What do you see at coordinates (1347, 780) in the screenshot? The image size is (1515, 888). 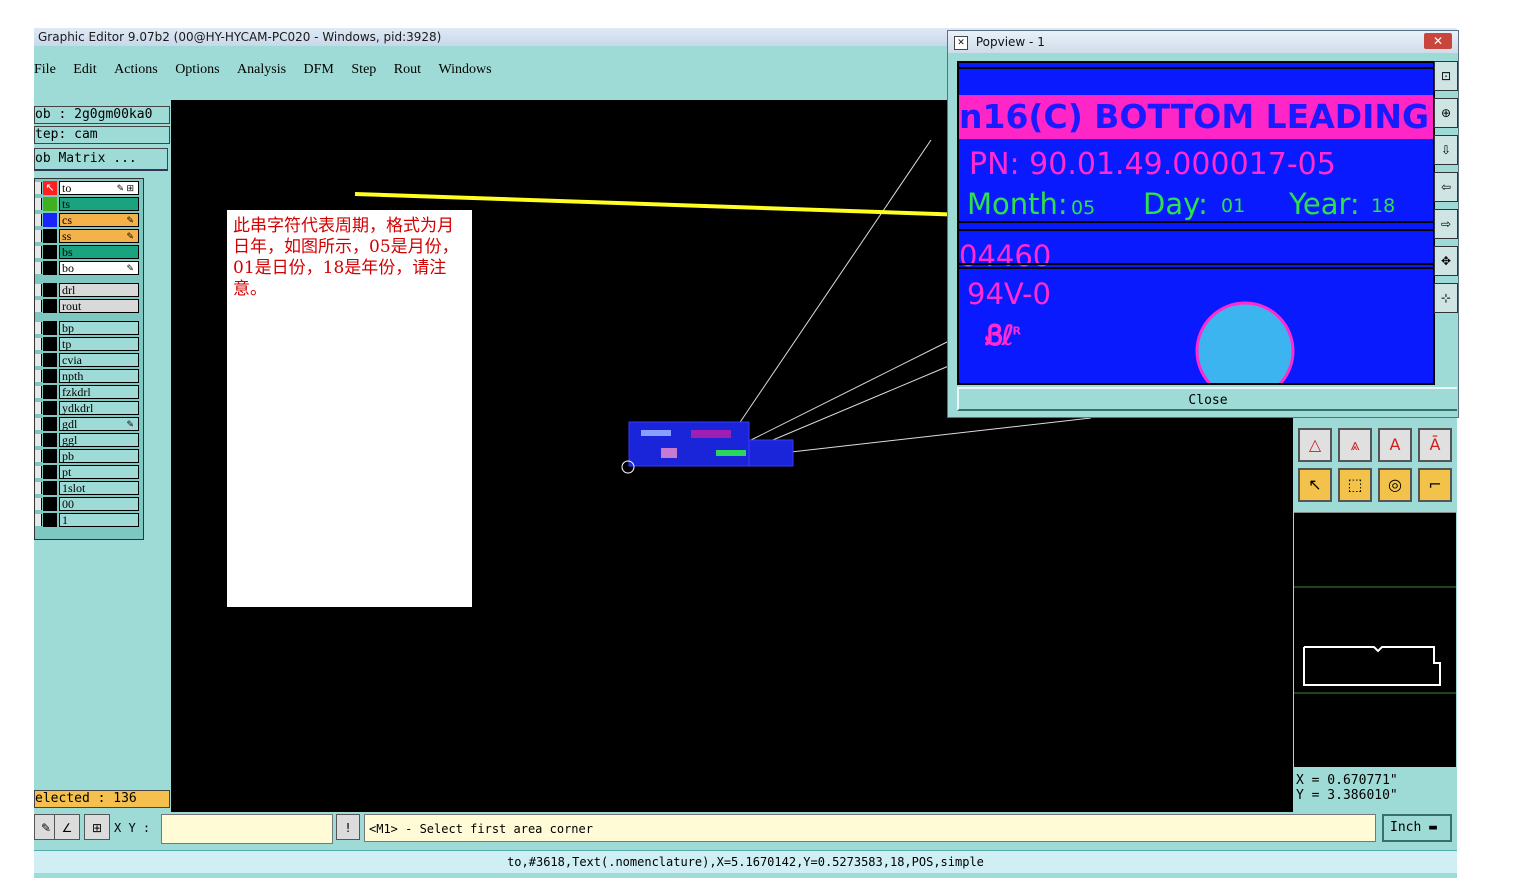 I see `coord-x: X = 0.670771"` at bounding box center [1347, 780].